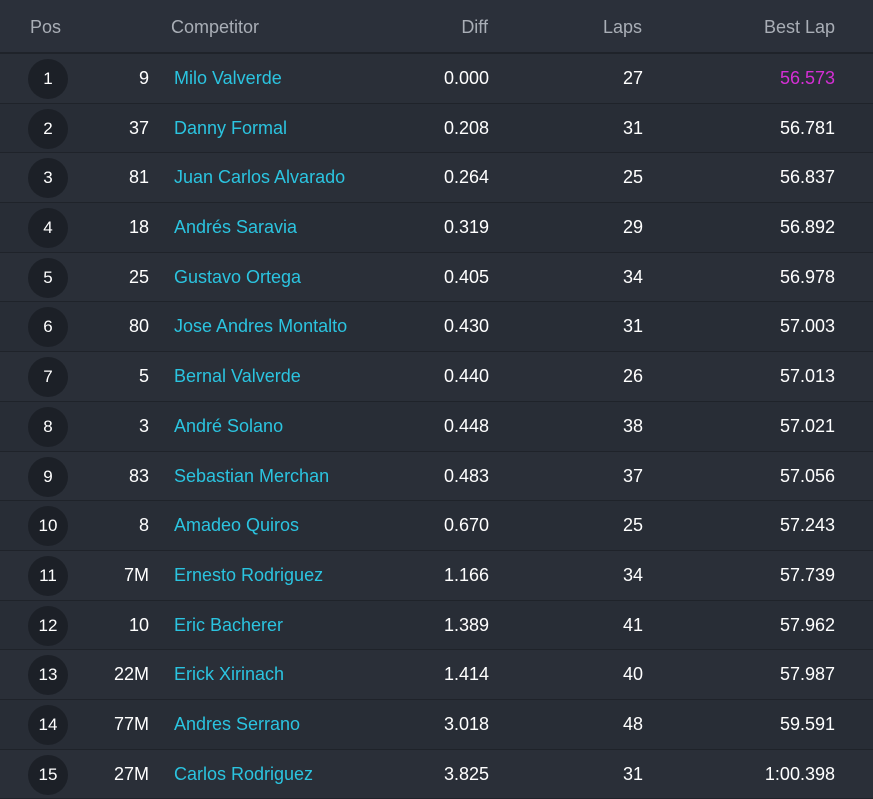  I want to click on laps-value: 27, so click(632, 78).